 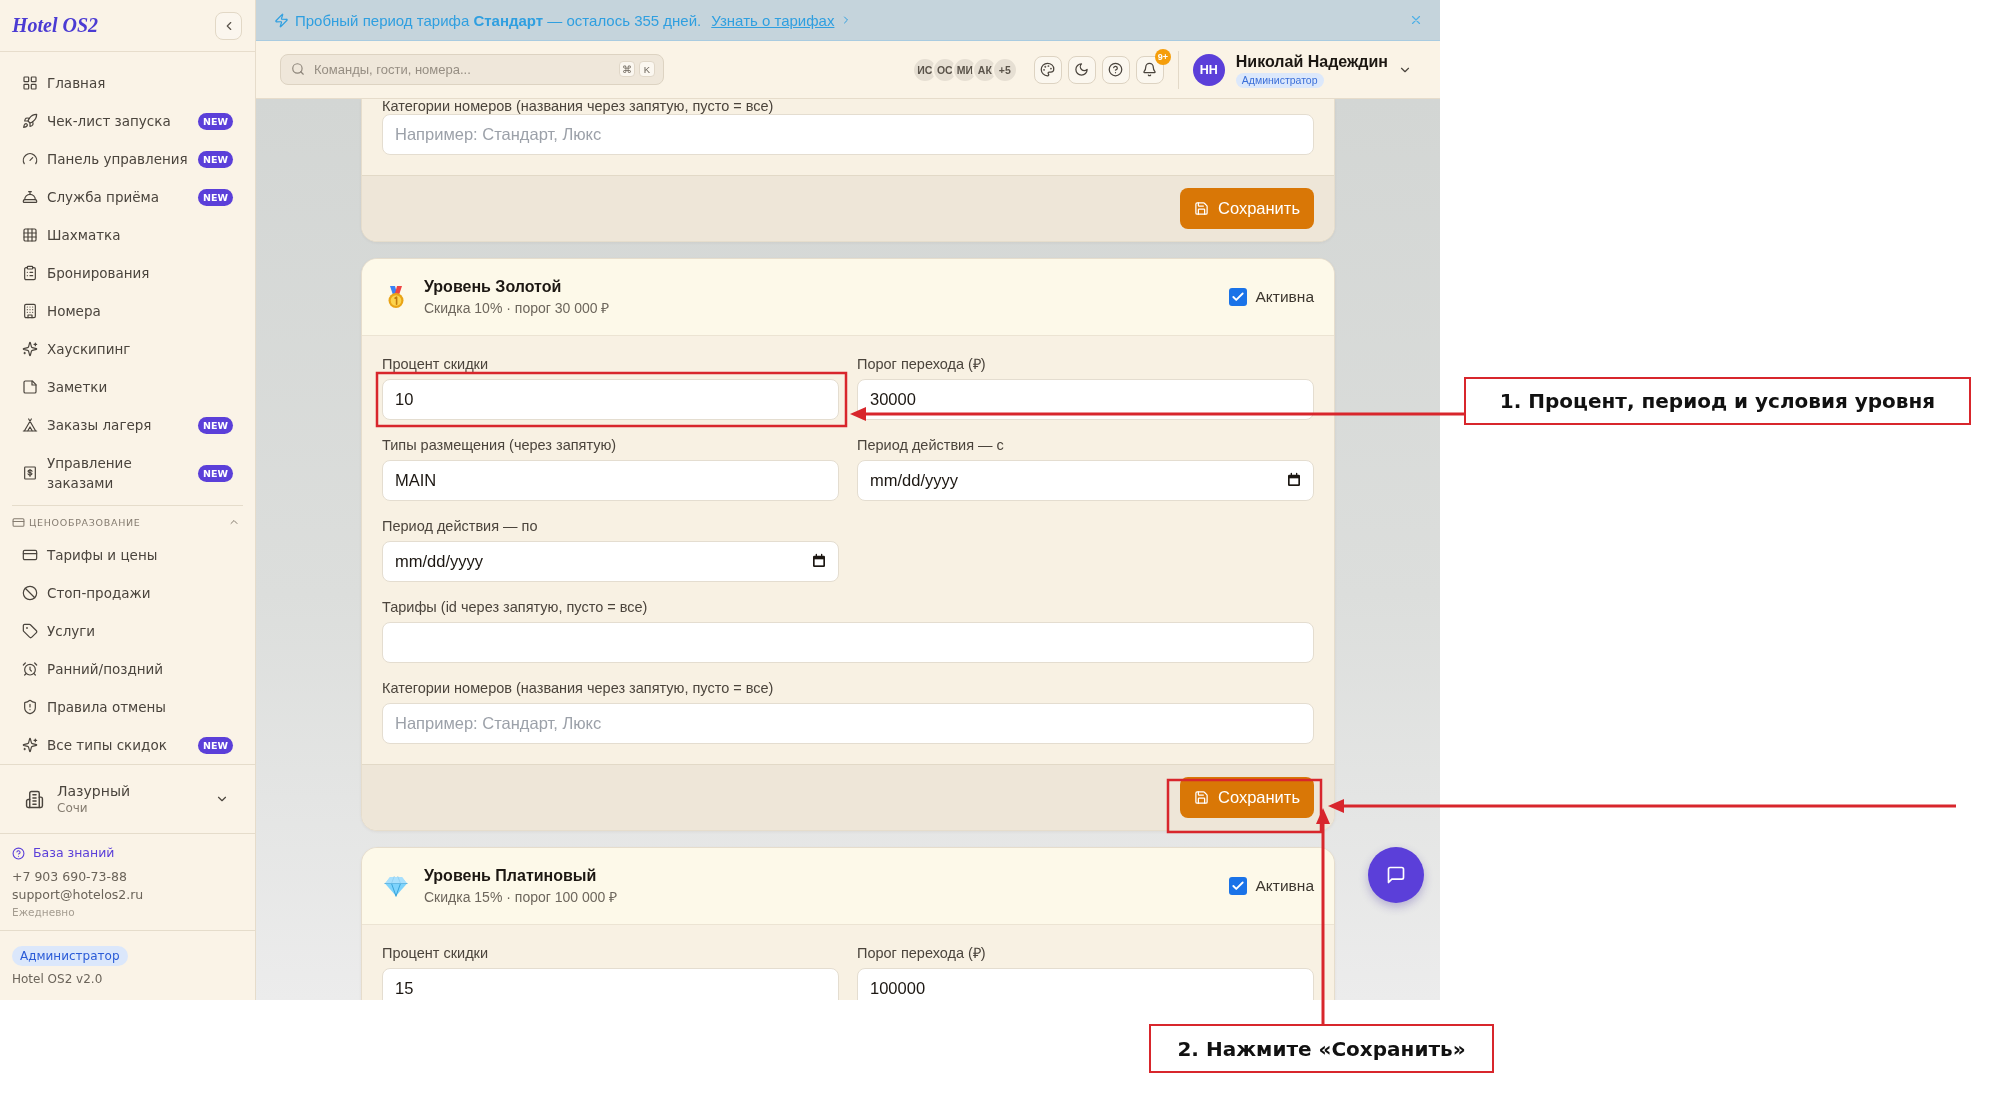 I want to click on user-menu: НН Николай Надеждин Администратор, so click(x=1302, y=69).